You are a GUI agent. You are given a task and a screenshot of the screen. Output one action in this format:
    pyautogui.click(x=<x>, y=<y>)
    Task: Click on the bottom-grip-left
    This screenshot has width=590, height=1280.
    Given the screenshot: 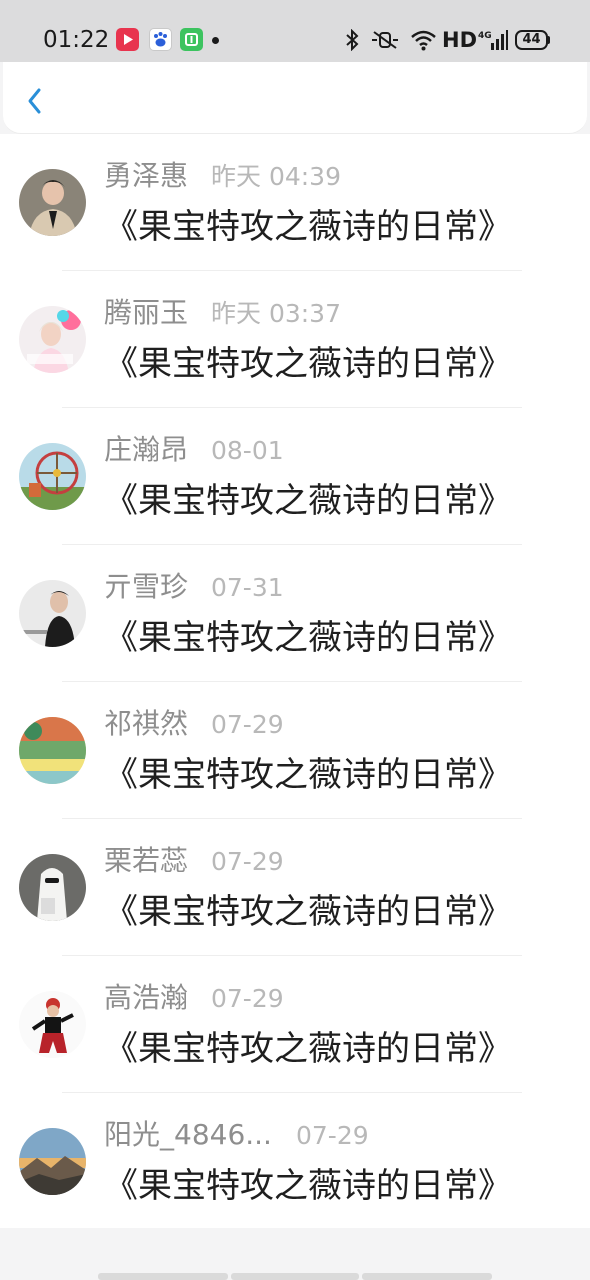 What is the action you would take?
    pyautogui.click(x=163, y=1276)
    